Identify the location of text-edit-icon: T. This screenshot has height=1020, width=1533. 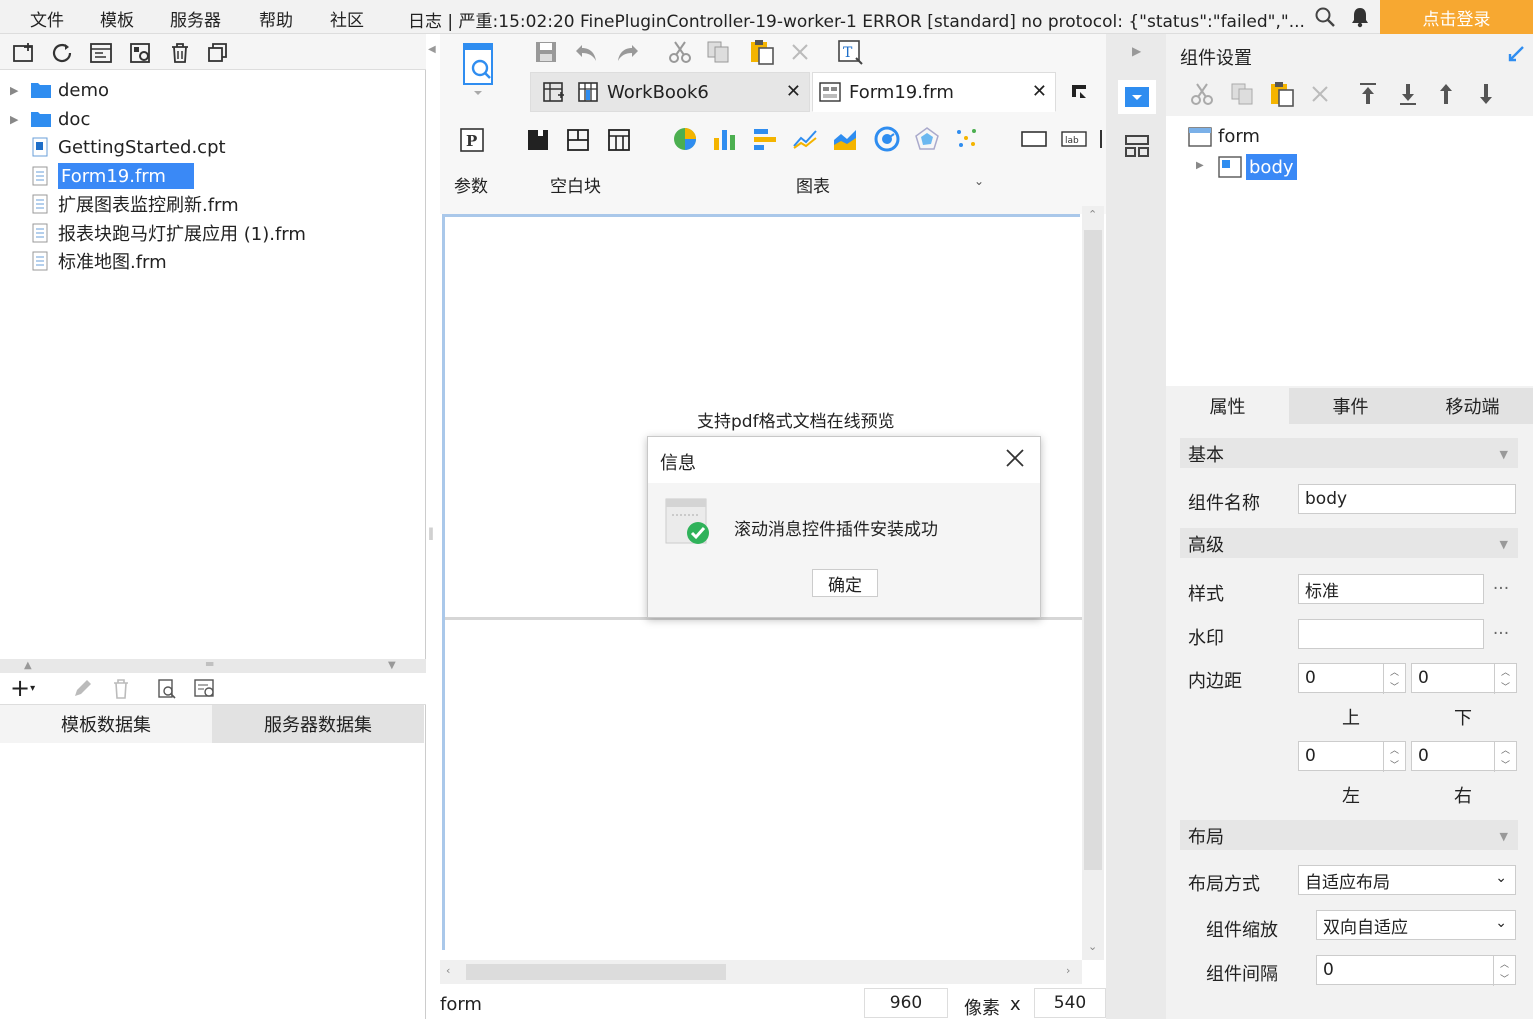
(851, 53).